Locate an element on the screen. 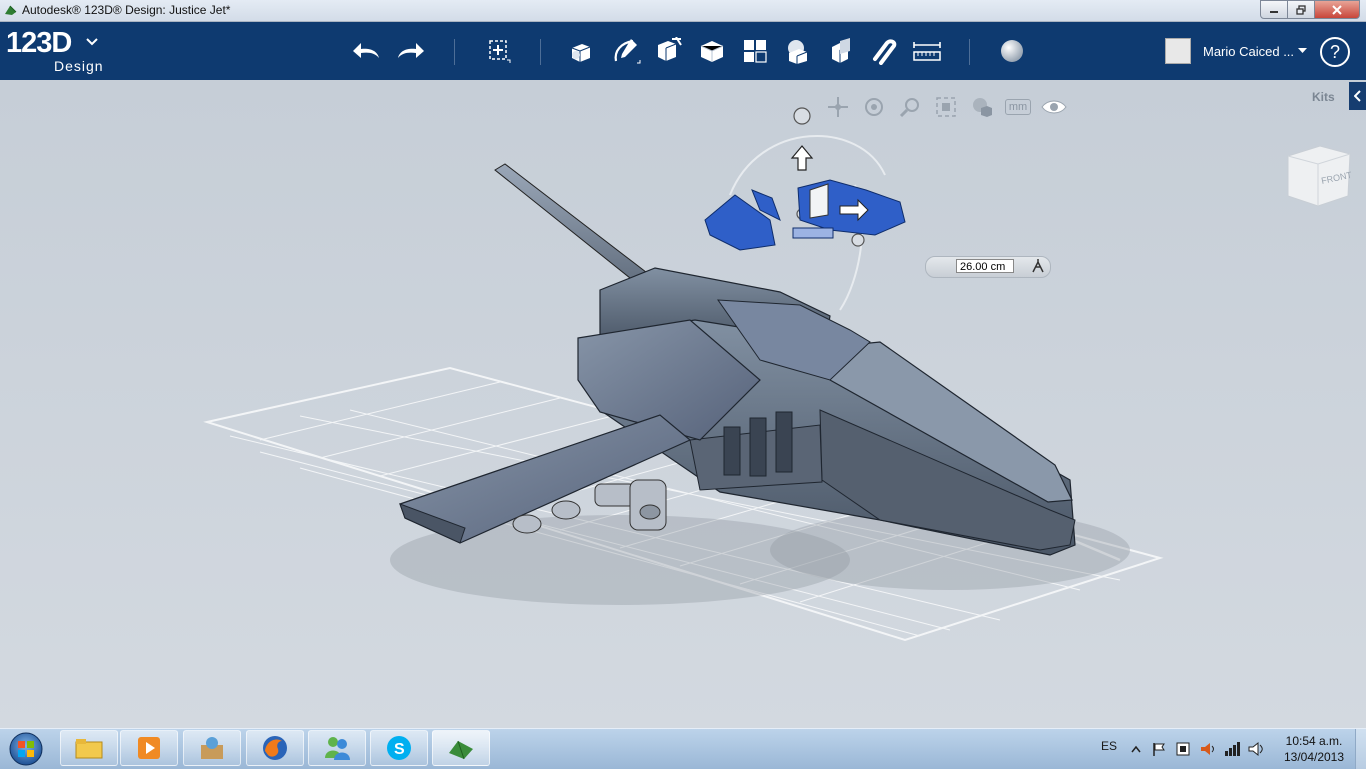 The image size is (1366, 769). grouping-icon is located at coordinates (798, 52).